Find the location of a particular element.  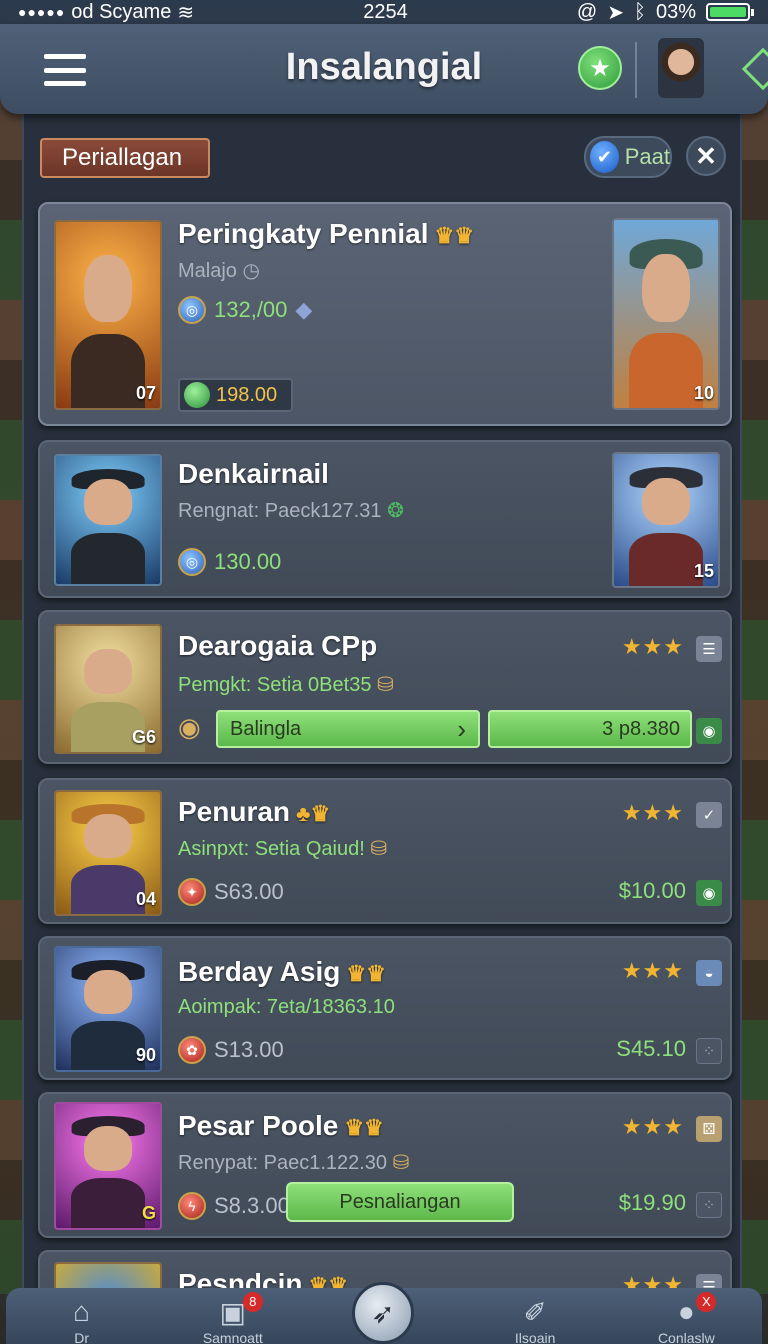

category-filter-button: Periallagan is located at coordinates (125, 158).